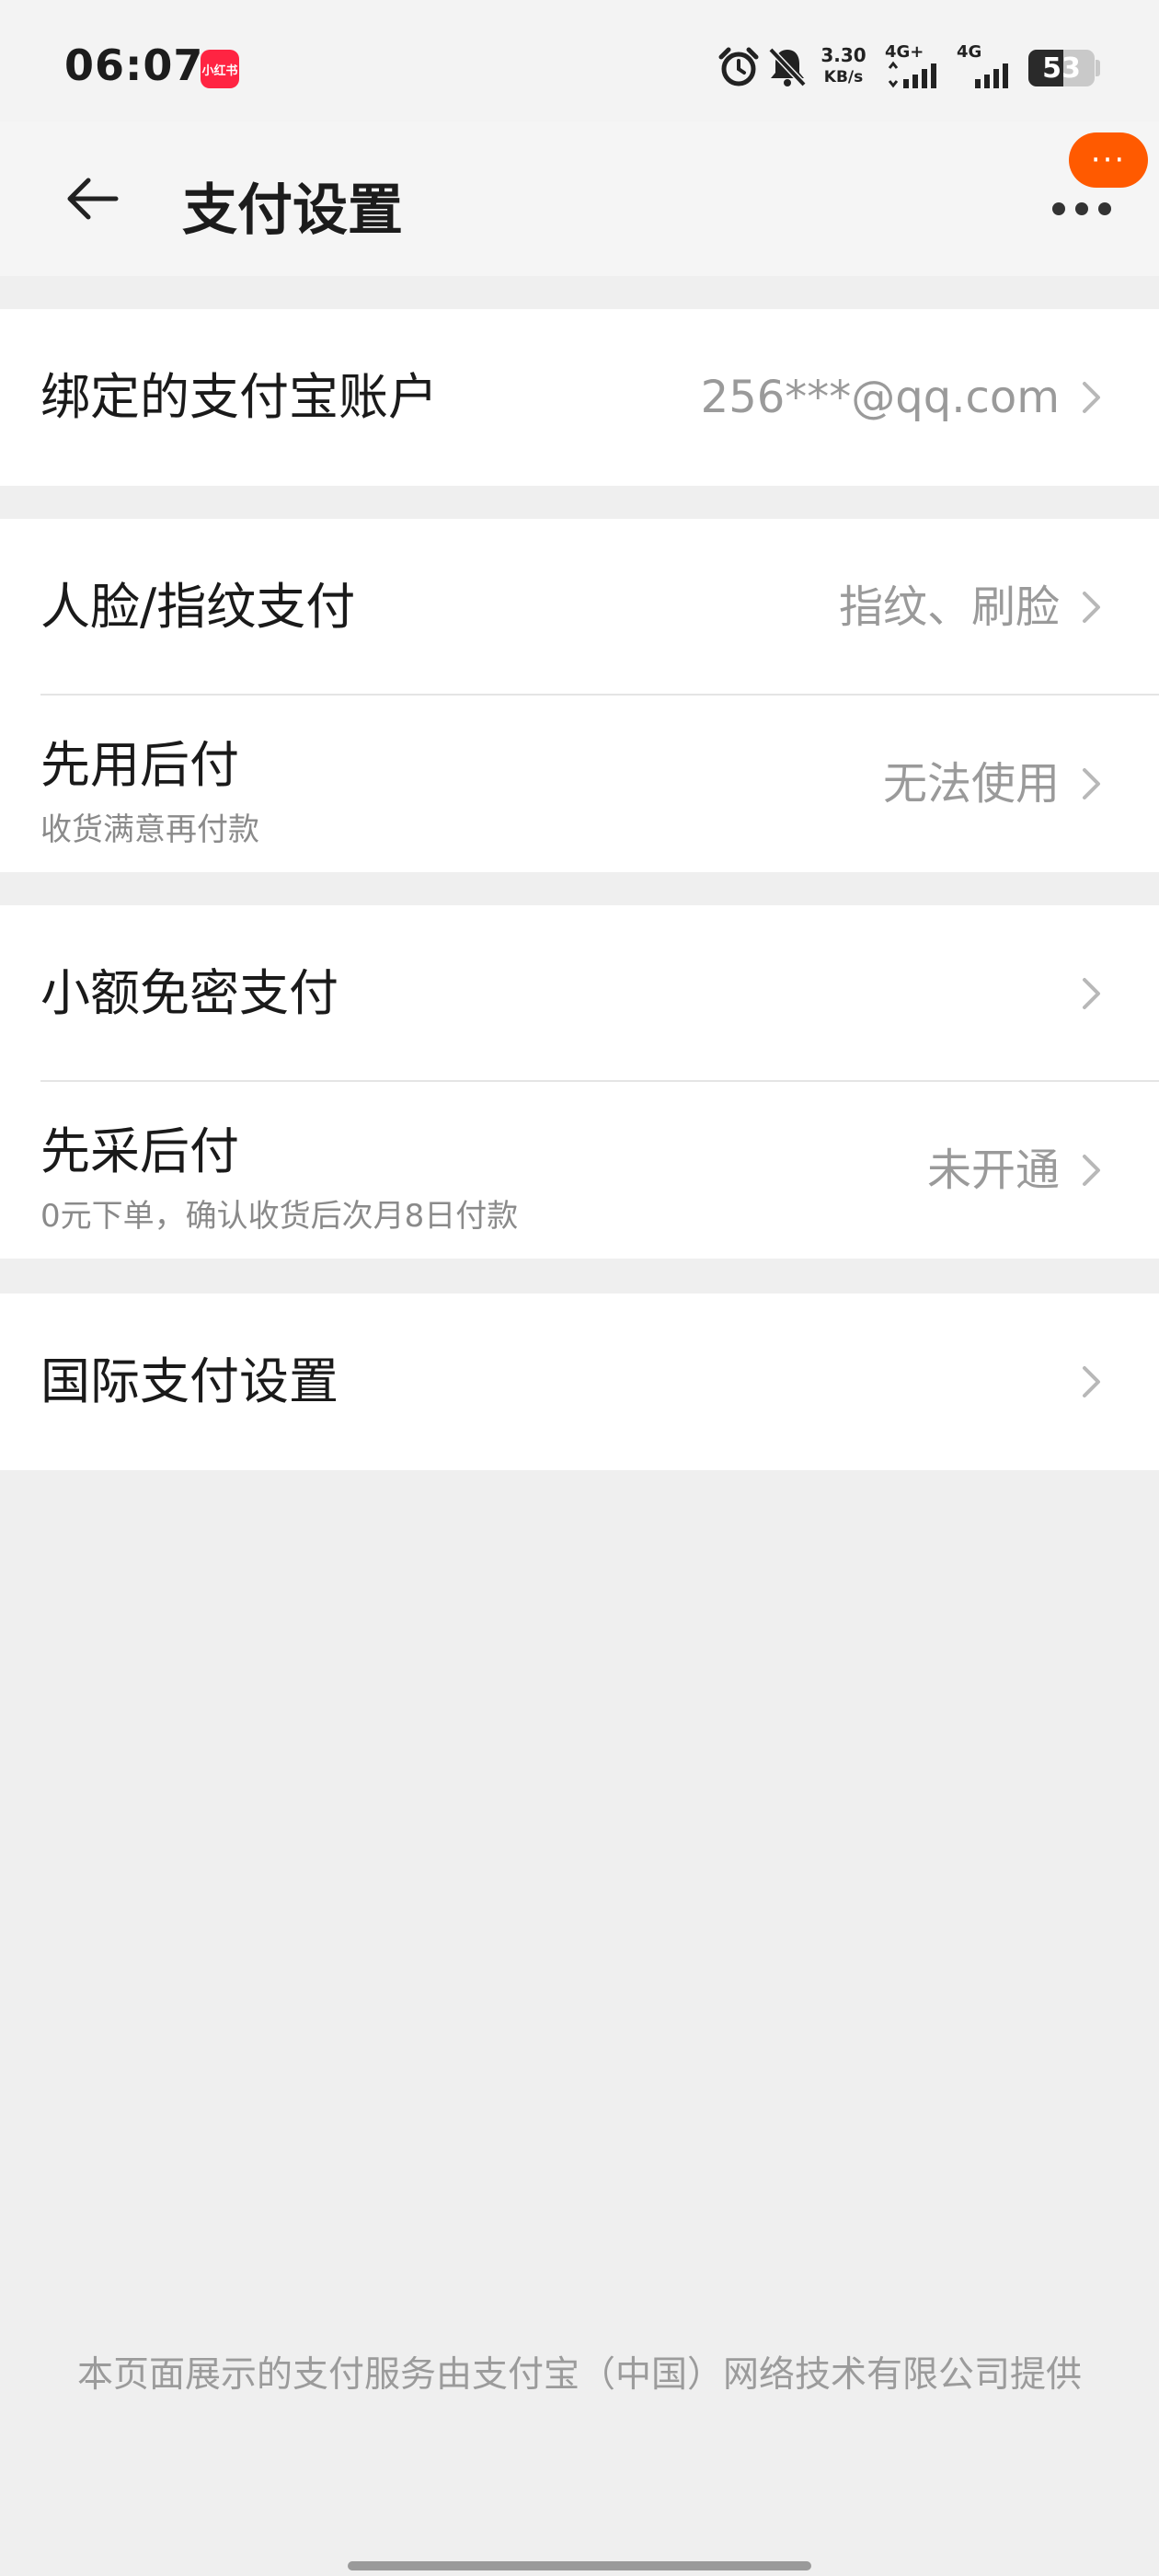 Image resolution: width=1159 pixels, height=2576 pixels. What do you see at coordinates (139, 765) in the screenshot?
I see `row-title: 先用后付` at bounding box center [139, 765].